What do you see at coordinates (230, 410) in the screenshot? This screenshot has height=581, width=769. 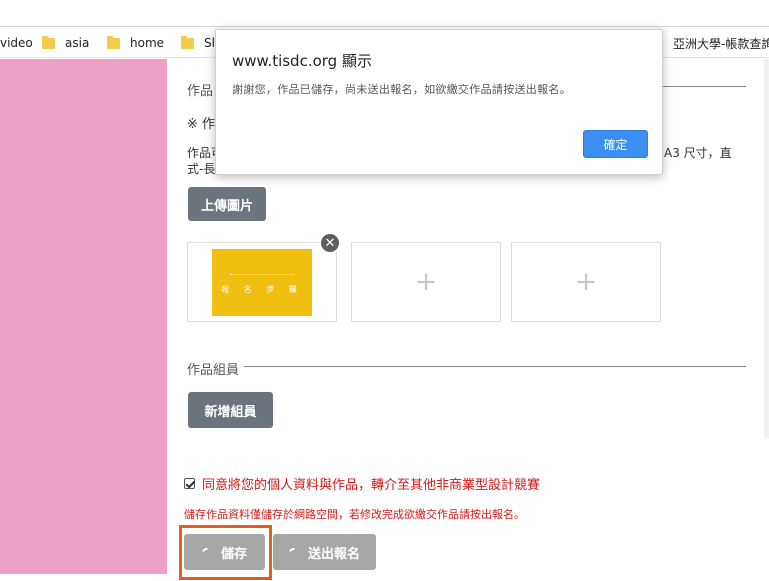 I see `add-member-button: 新增組員` at bounding box center [230, 410].